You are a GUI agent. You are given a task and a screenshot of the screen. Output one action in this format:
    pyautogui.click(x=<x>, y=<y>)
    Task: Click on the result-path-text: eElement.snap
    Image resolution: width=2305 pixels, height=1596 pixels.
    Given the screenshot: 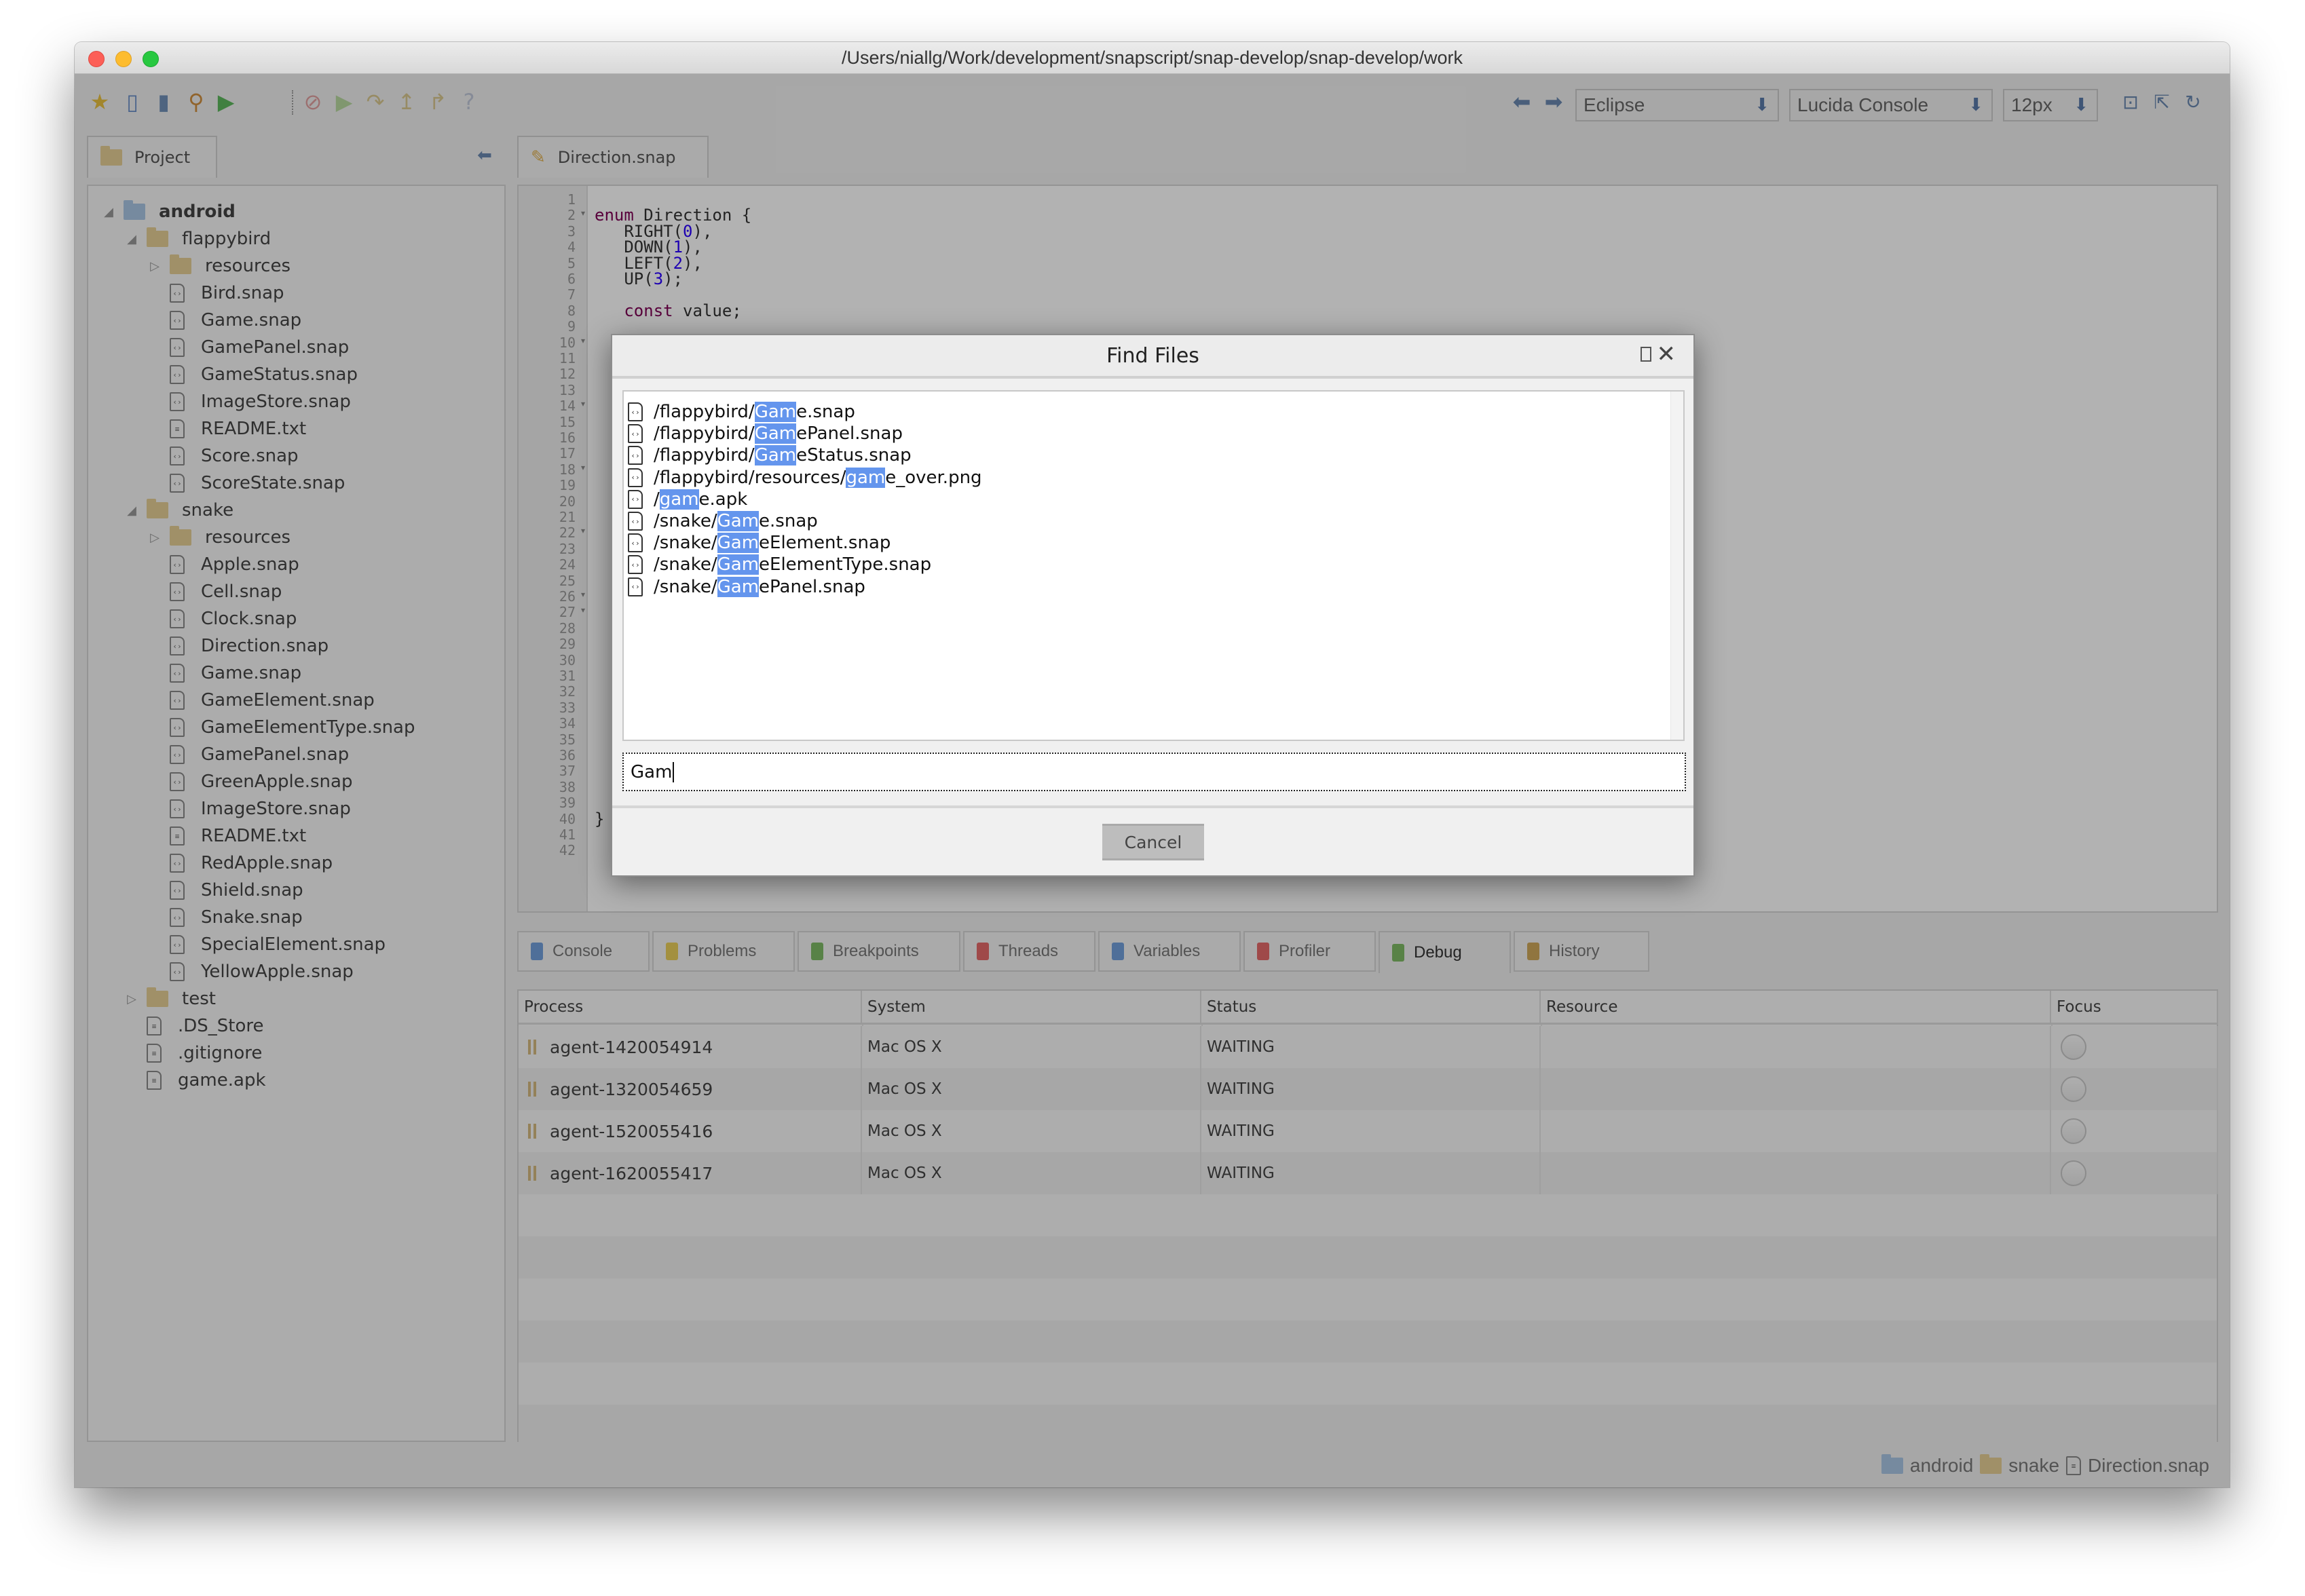 What is the action you would take?
    pyautogui.click(x=825, y=543)
    